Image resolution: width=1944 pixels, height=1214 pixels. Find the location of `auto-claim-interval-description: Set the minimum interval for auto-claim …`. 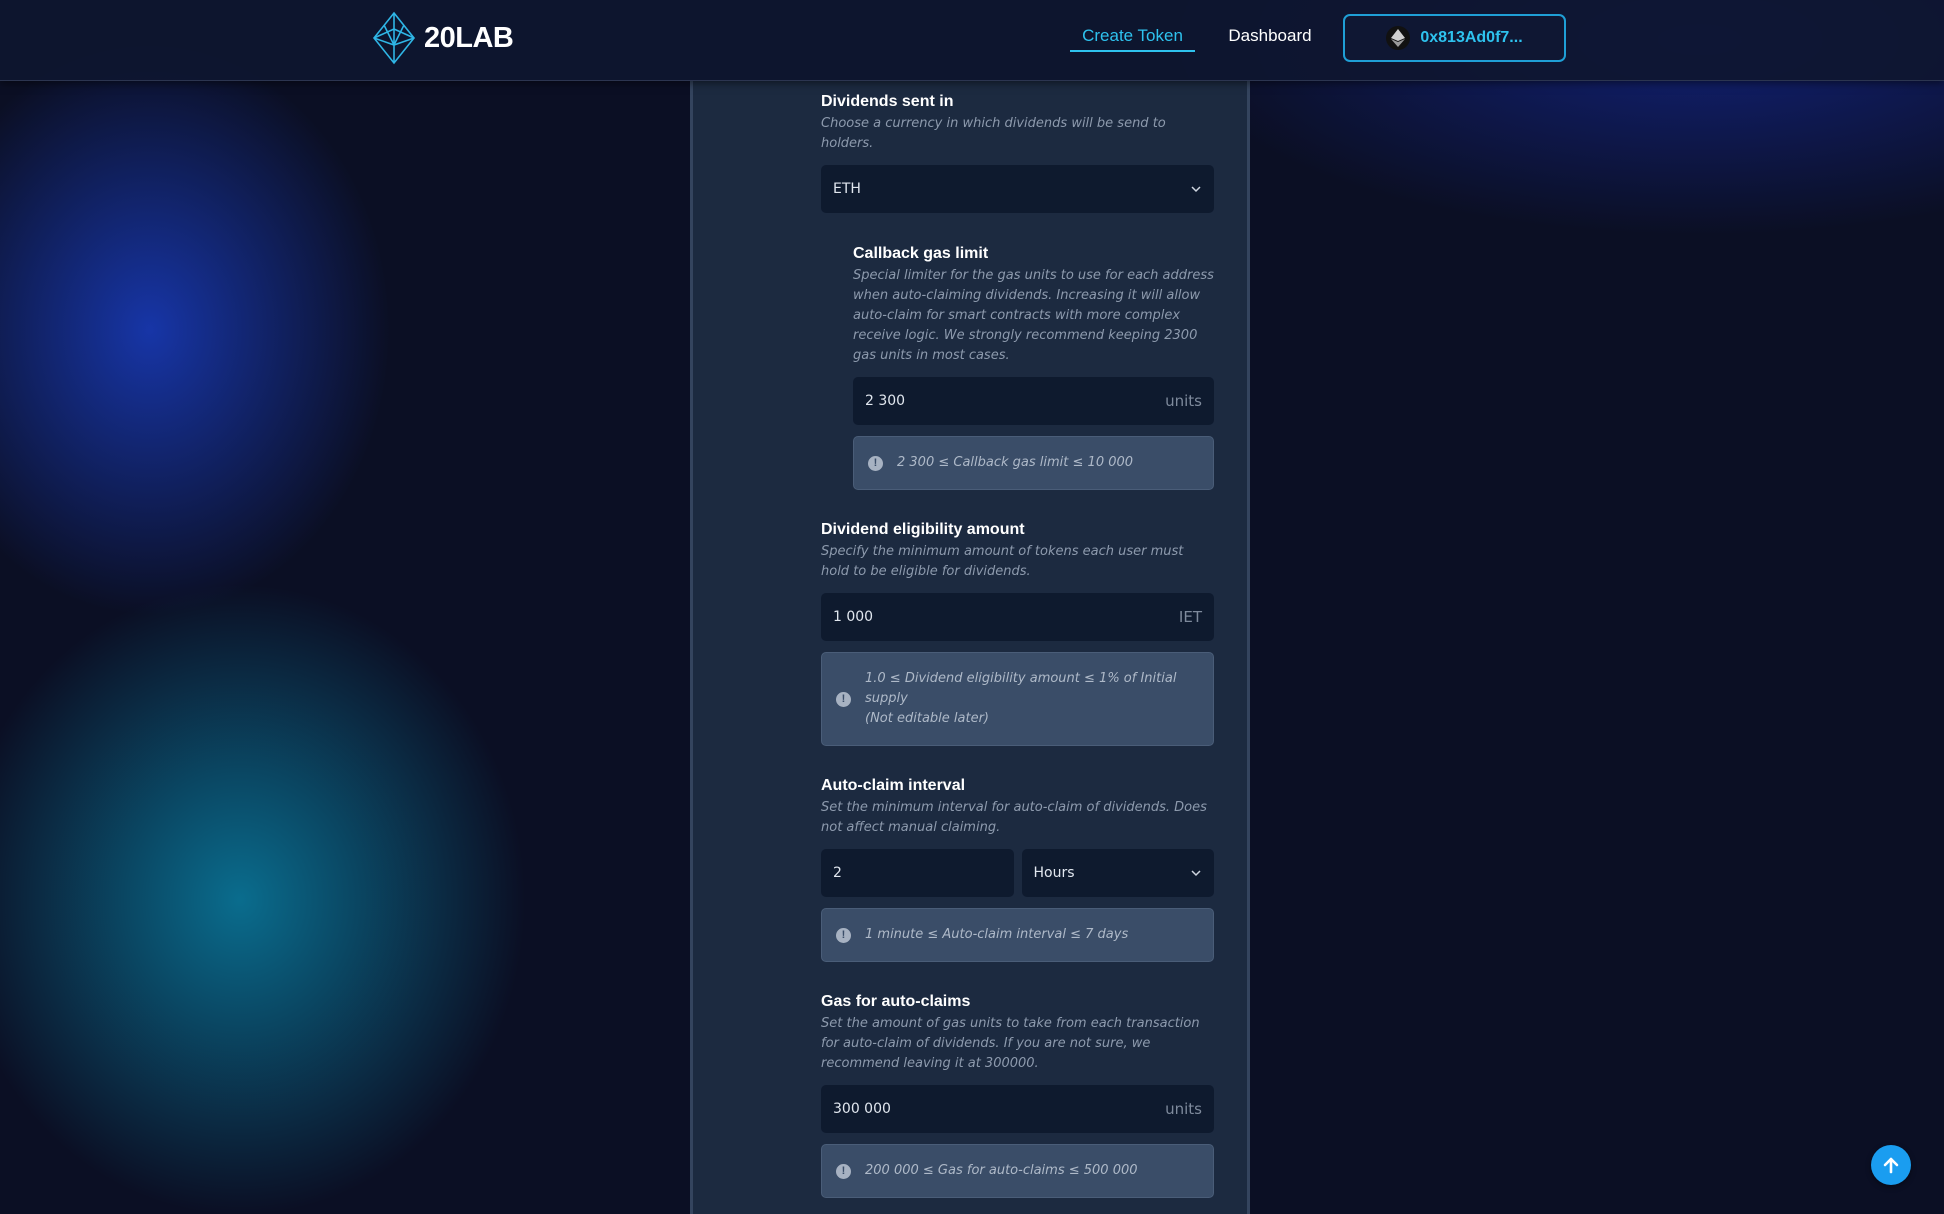

auto-claim-interval-description: Set the minimum interval for auto-claim … is located at coordinates (1014, 817).